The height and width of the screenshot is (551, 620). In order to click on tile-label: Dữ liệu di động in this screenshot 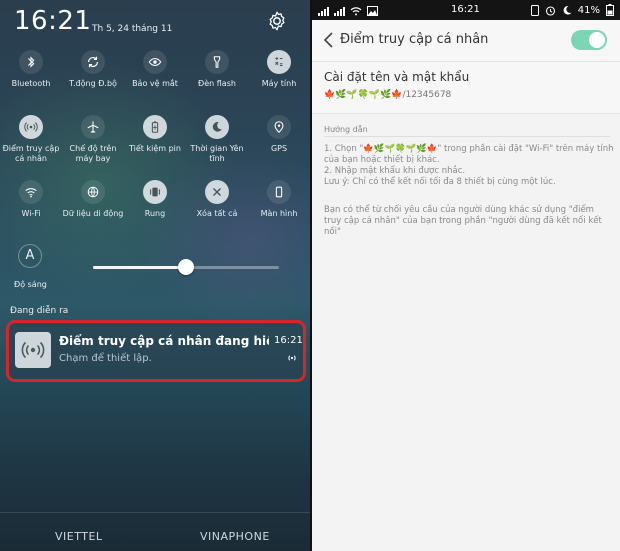, I will do `click(93, 213)`.